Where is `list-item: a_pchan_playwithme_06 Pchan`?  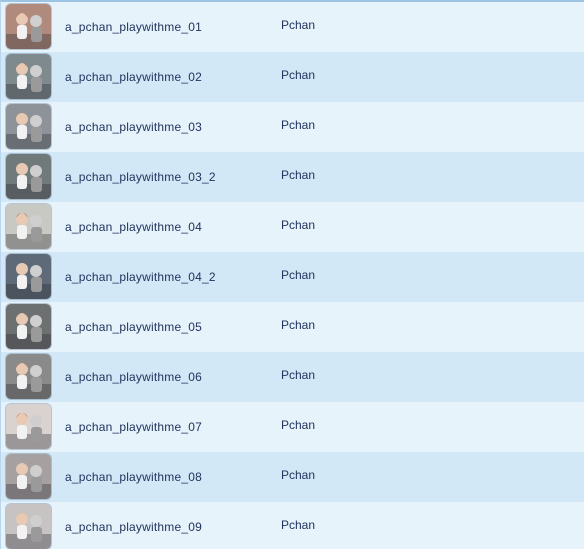
list-item: a_pchan_playwithme_06 Pchan is located at coordinates (292, 377).